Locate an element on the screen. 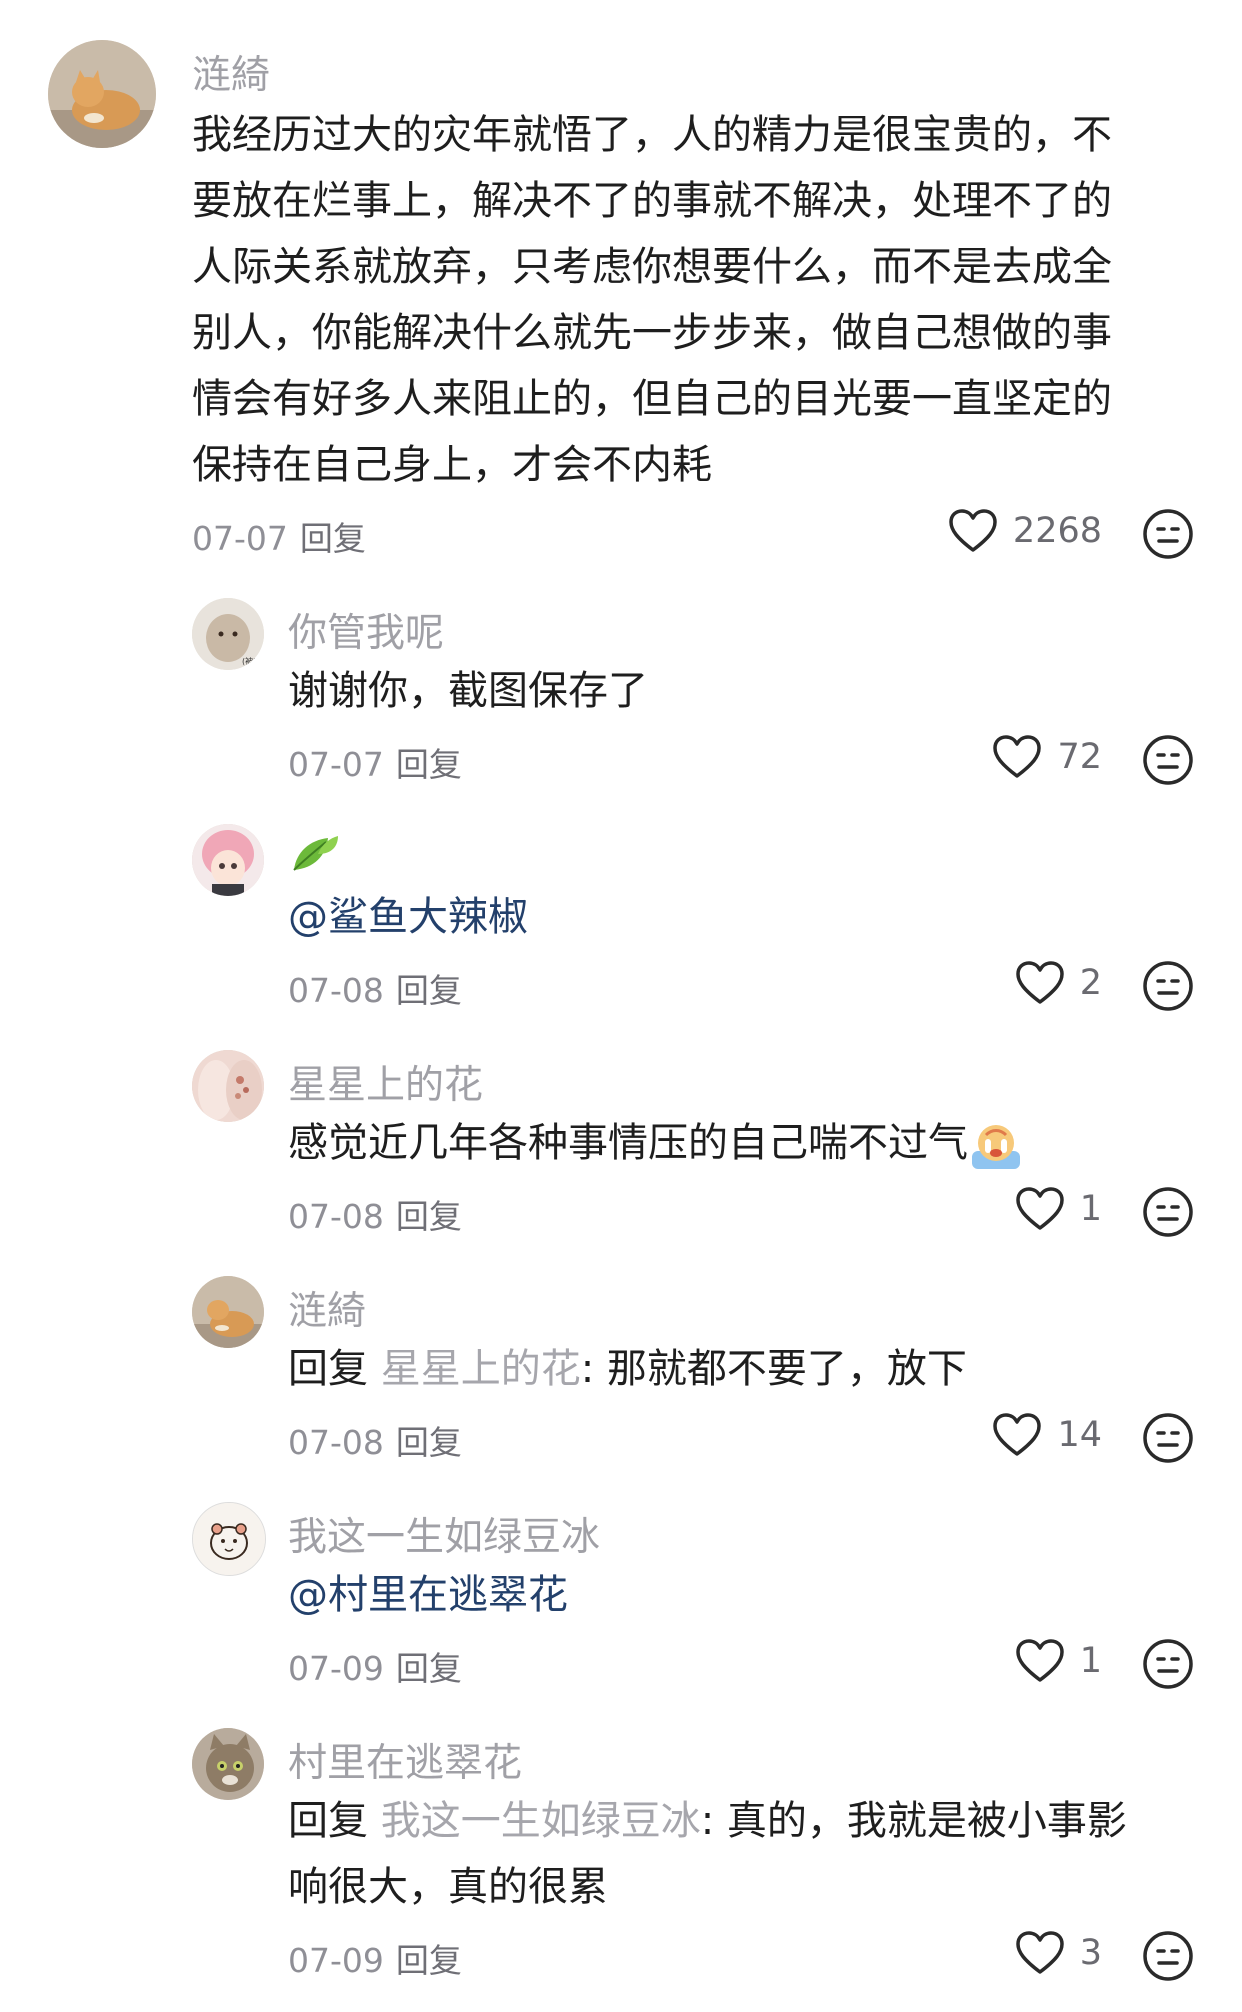 The image size is (1242, 2012). leaf-emoji-icon is located at coordinates (315, 853).